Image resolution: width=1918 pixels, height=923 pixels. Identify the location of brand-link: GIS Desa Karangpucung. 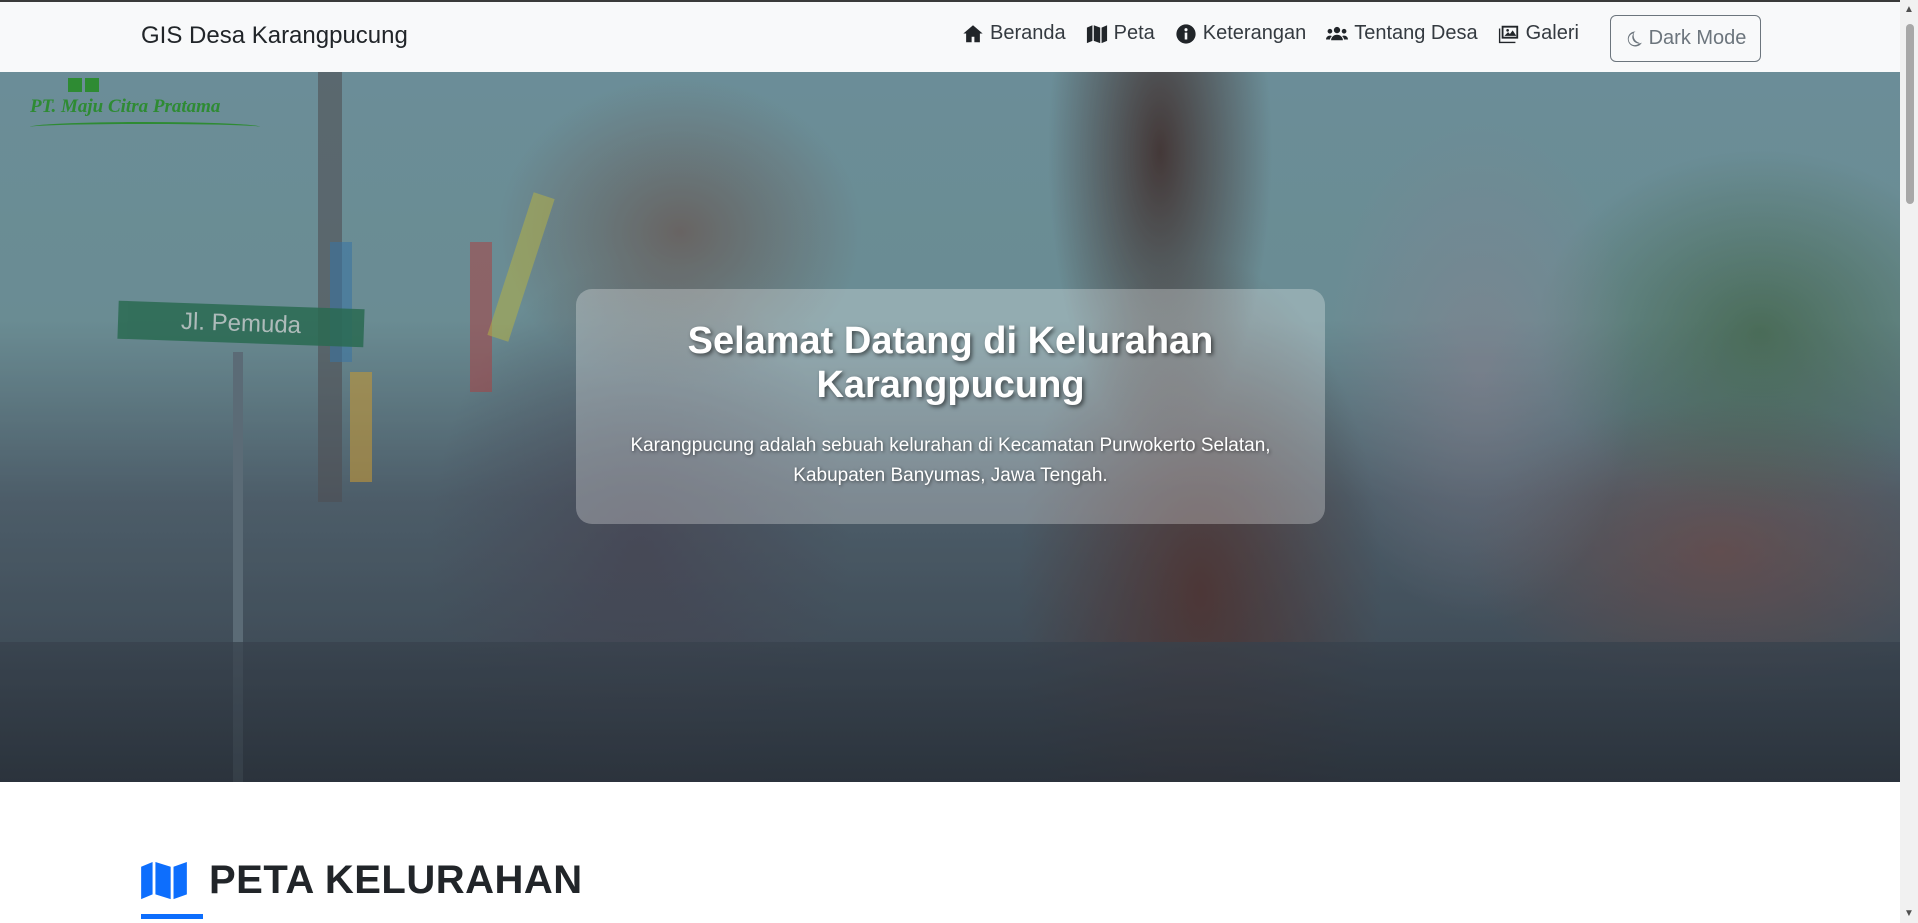
(274, 36).